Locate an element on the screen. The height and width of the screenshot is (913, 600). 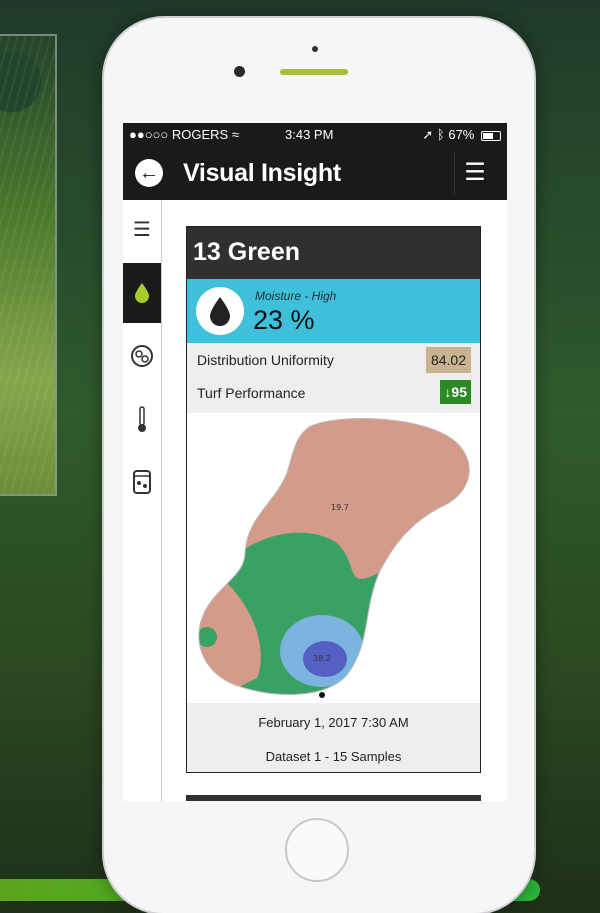
bluetooth-icon: ᛒ is located at coordinates (440, 134).